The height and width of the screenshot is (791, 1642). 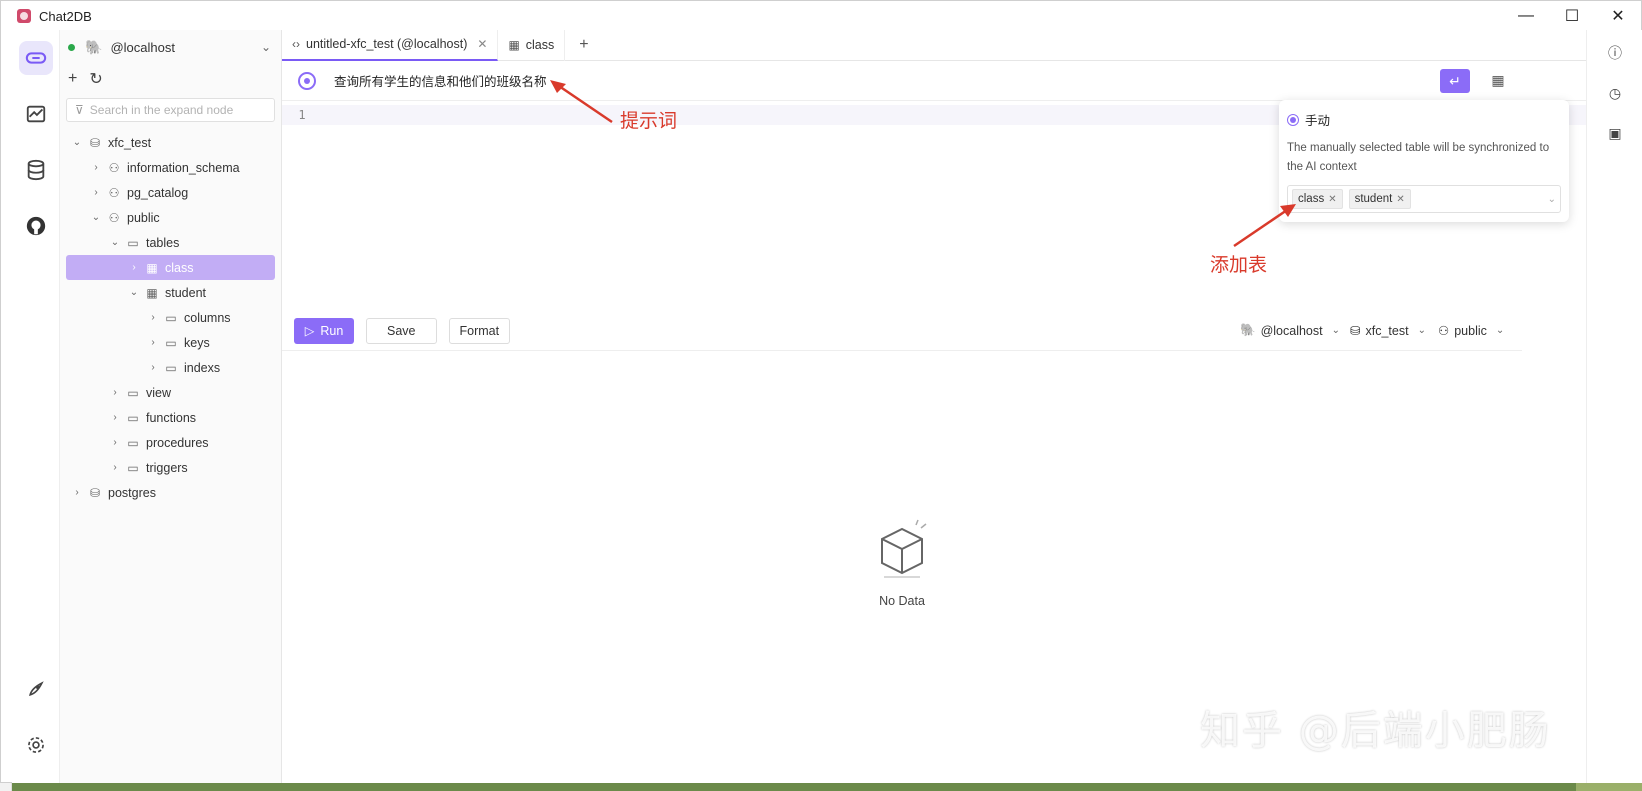 I want to click on tab-label: class, so click(x=540, y=45).